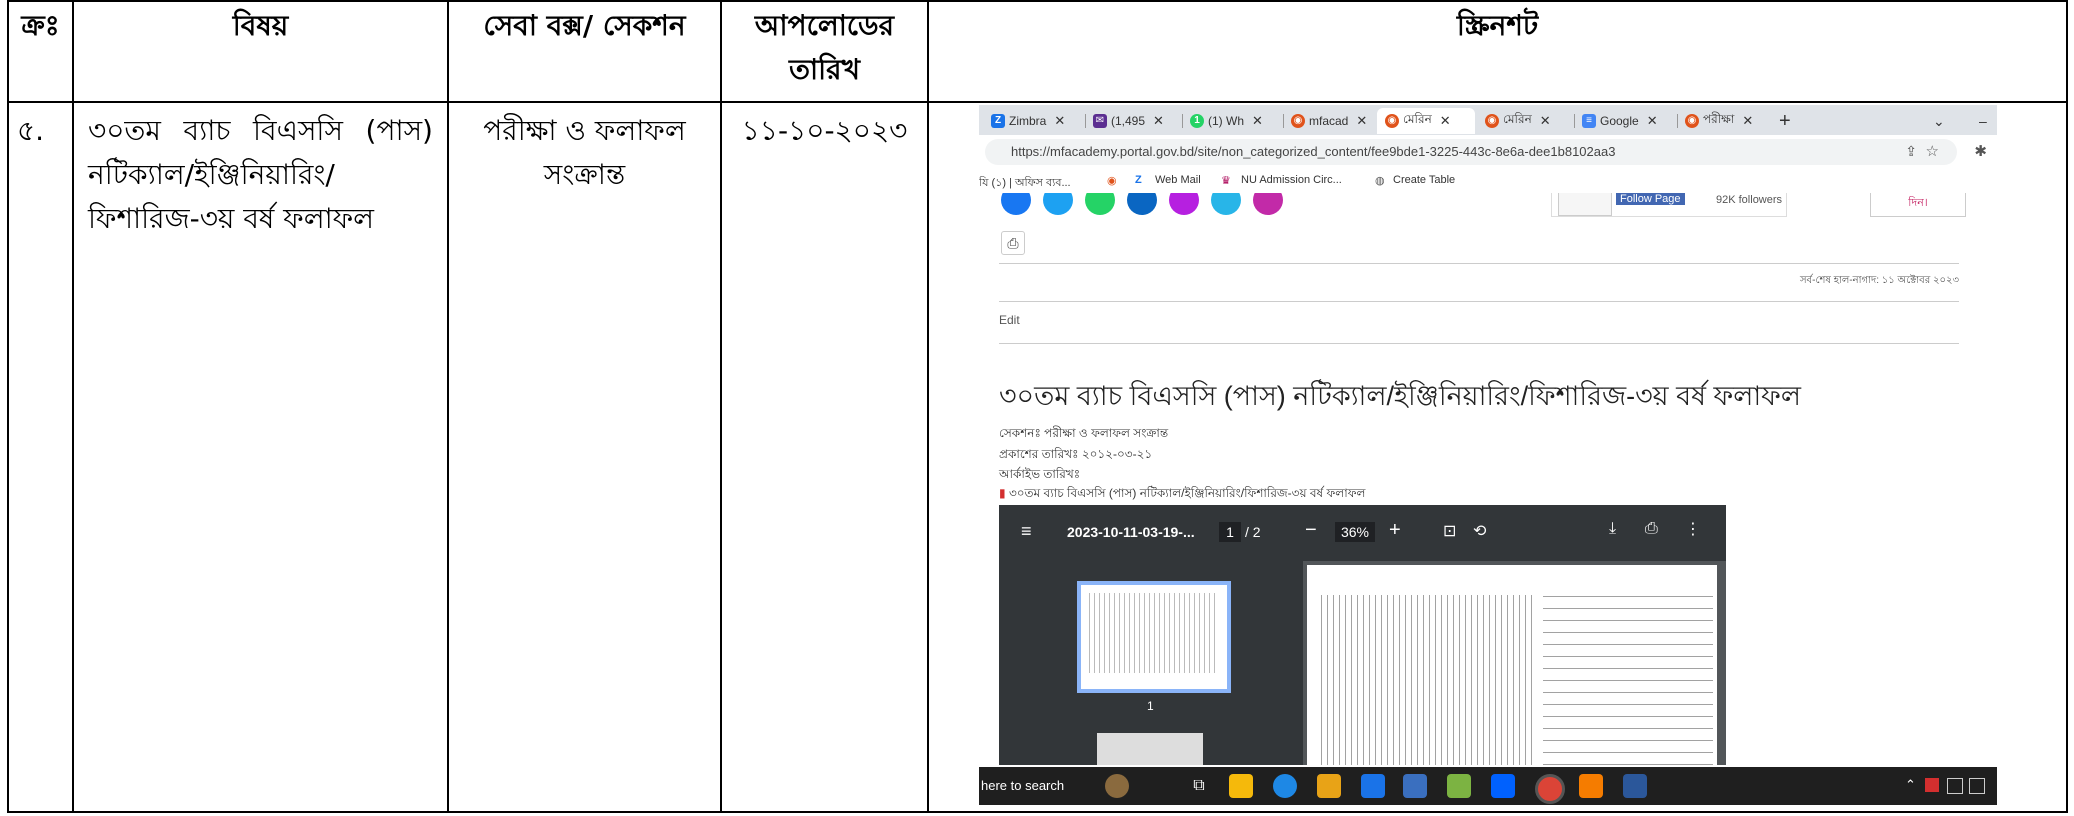 The image size is (2074, 816). I want to click on tab-label: Zimbra, so click(1028, 121).